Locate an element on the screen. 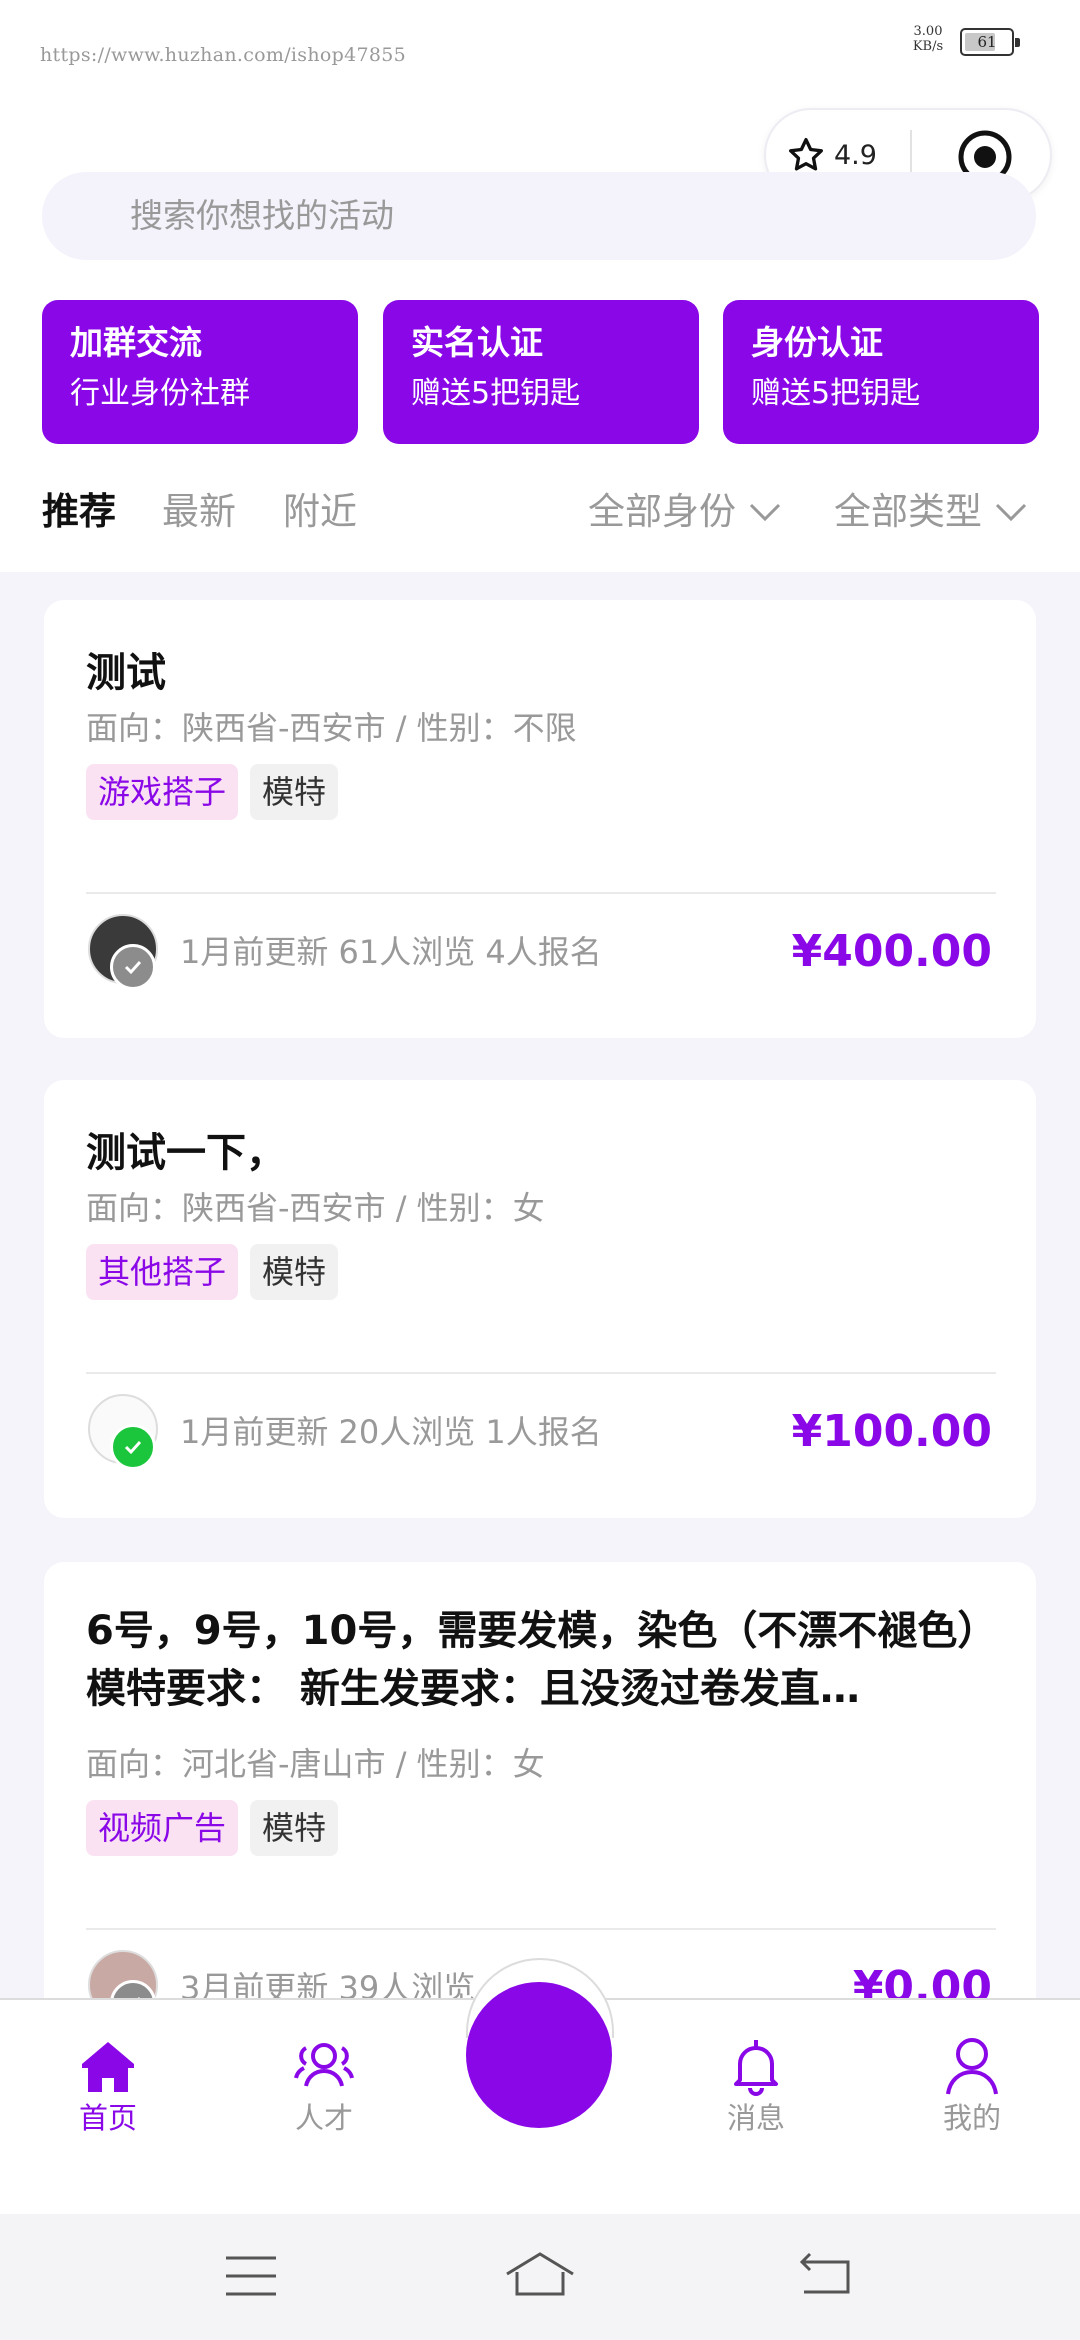 The width and height of the screenshot is (1080, 2340). search-input: 搜索你想找的活动 is located at coordinates (539, 216).